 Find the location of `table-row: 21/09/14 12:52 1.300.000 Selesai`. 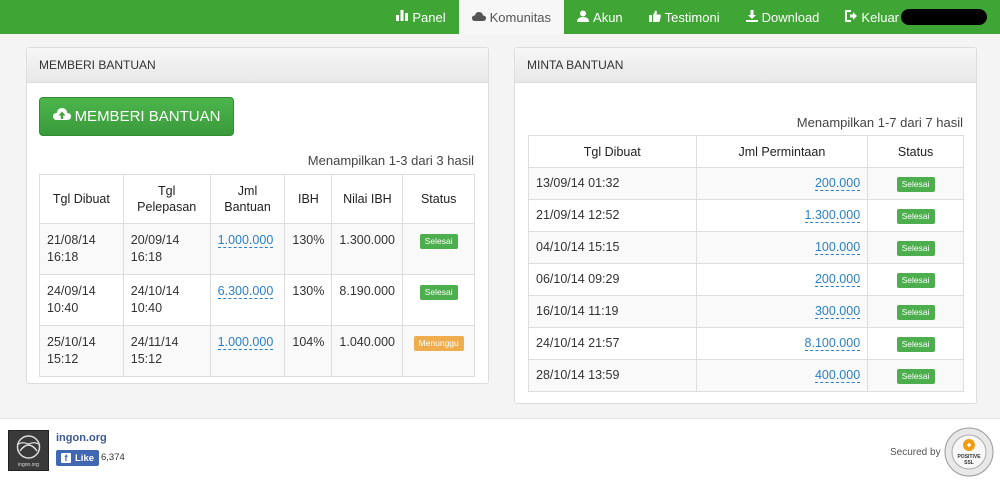

table-row: 21/09/14 12:52 1.300.000 Selesai is located at coordinates (746, 215).